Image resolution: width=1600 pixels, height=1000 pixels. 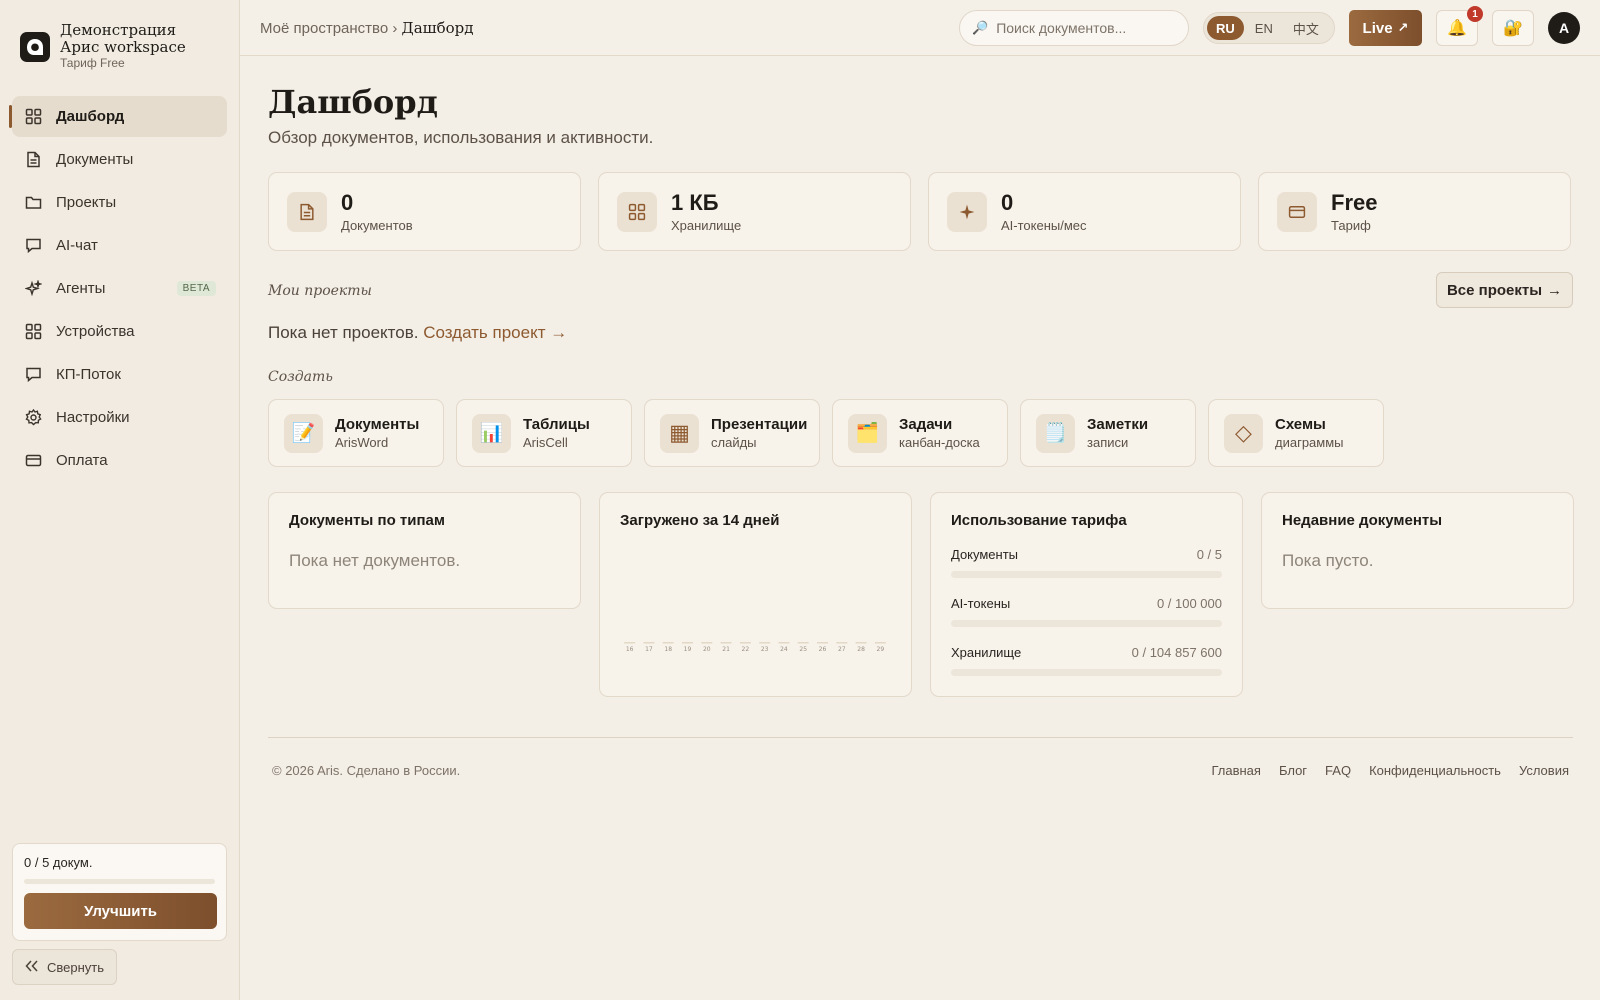 I want to click on sidebar-item-label: Документы, so click(x=95, y=159).